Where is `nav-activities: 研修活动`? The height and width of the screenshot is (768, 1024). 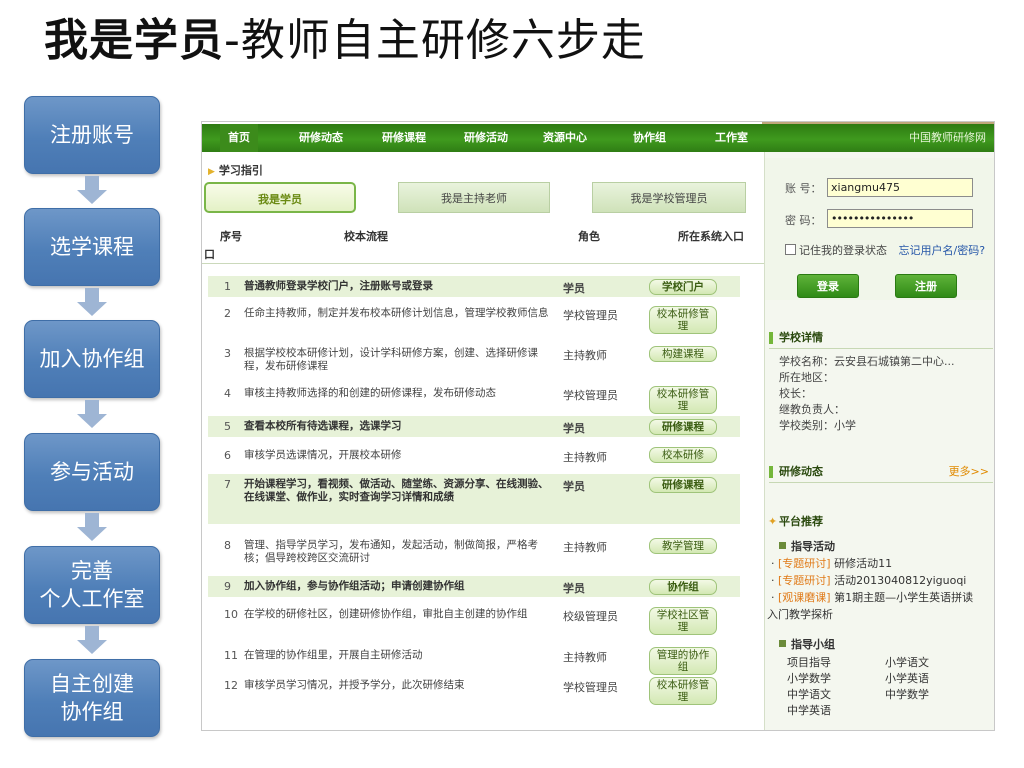
nav-activities: 研修活动 is located at coordinates (486, 138).